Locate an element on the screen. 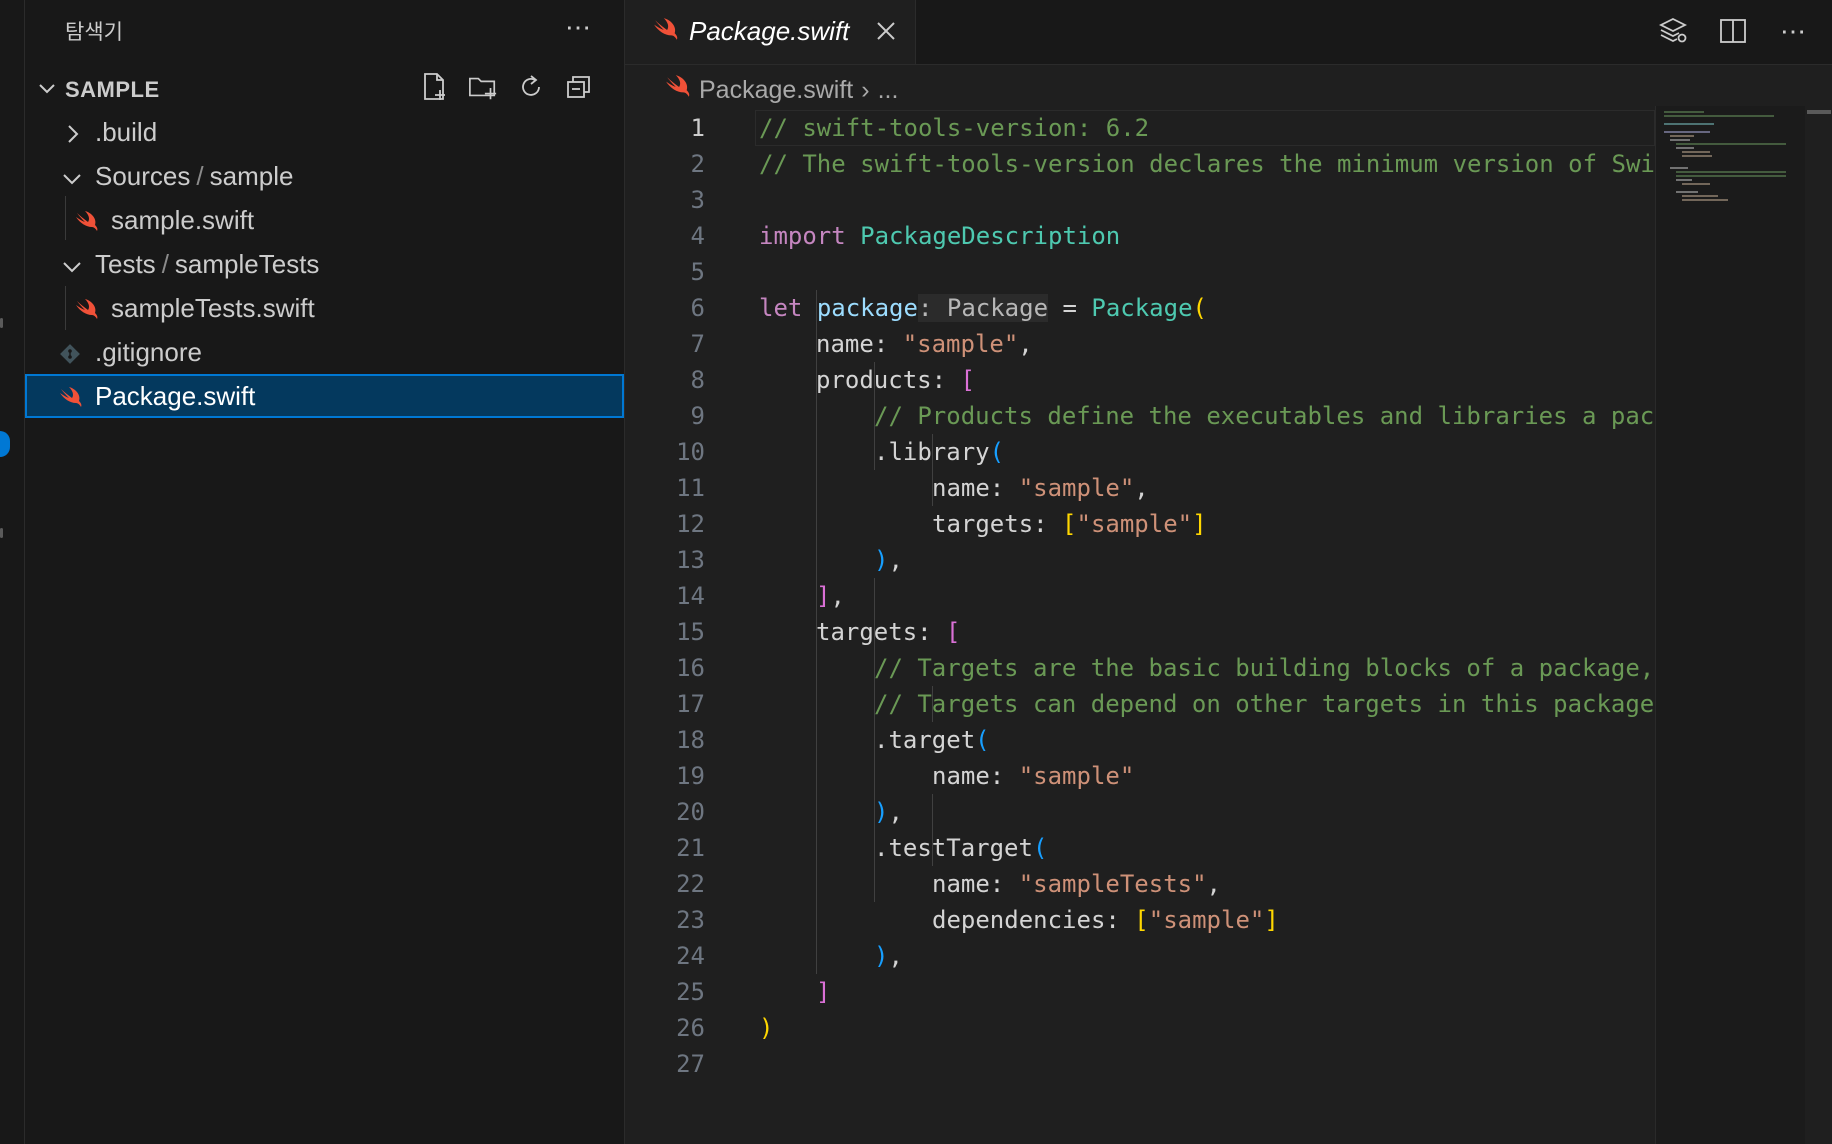 The image size is (1832, 1144). code-type: Package is located at coordinates (1142, 308).